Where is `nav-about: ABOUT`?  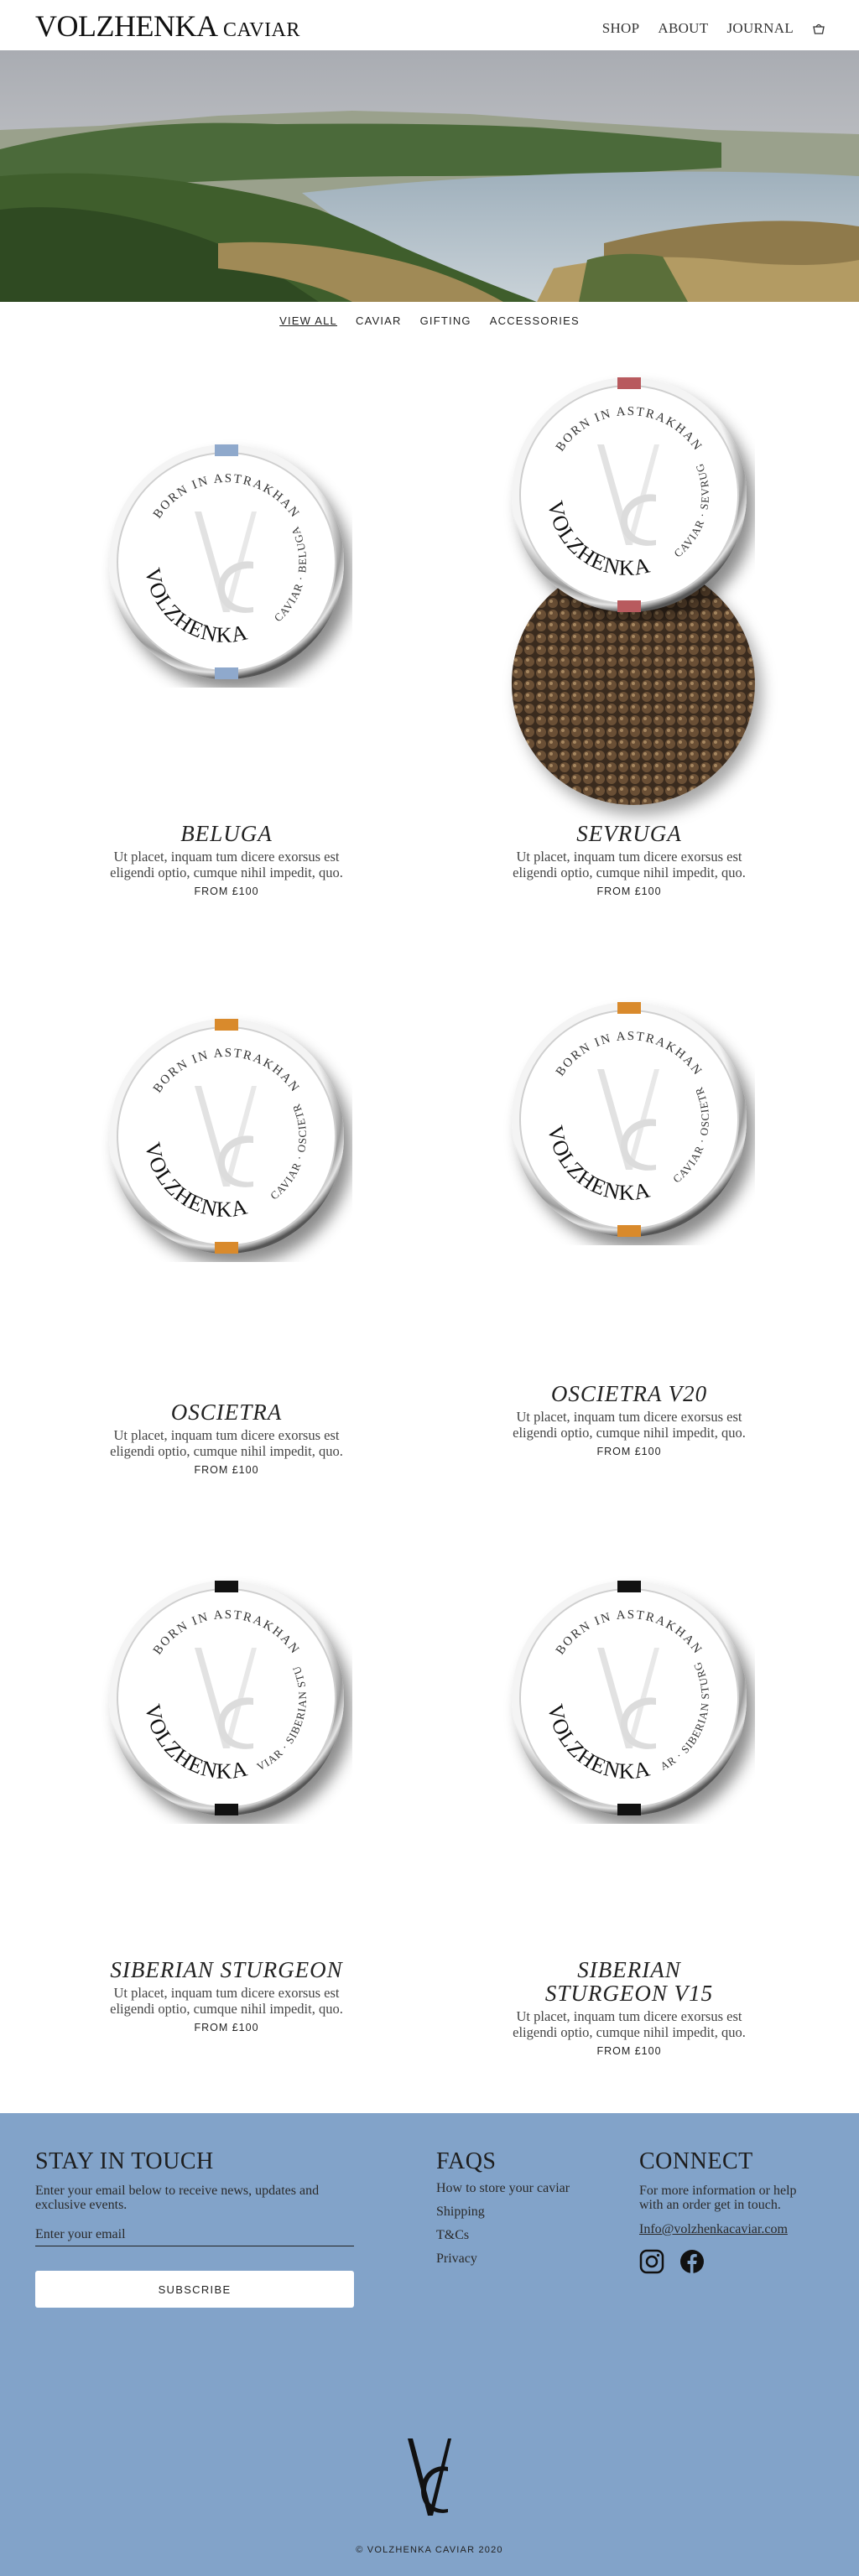 nav-about: ABOUT is located at coordinates (683, 29).